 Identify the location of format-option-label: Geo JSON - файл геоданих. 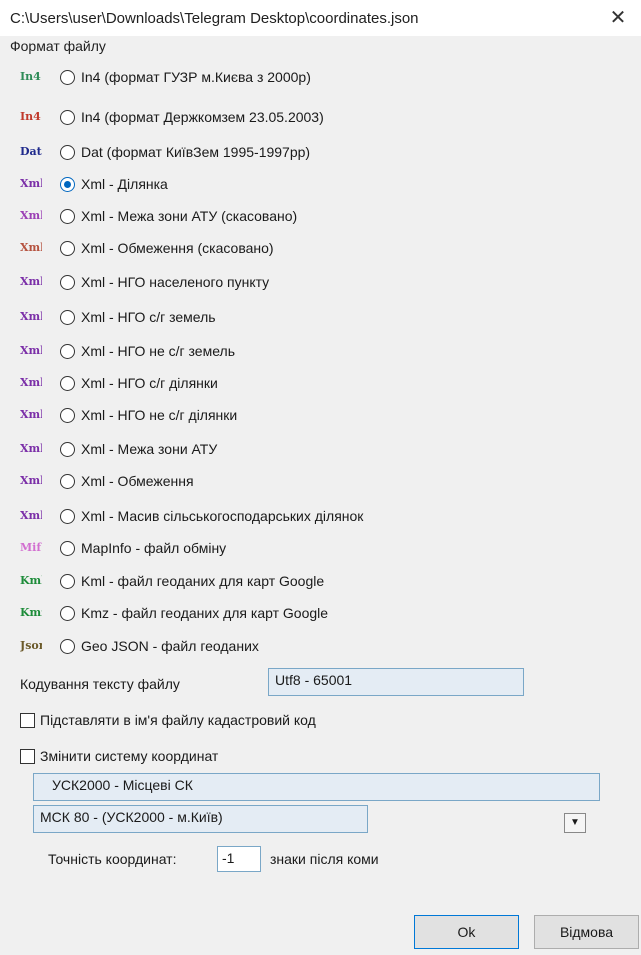
(170, 646).